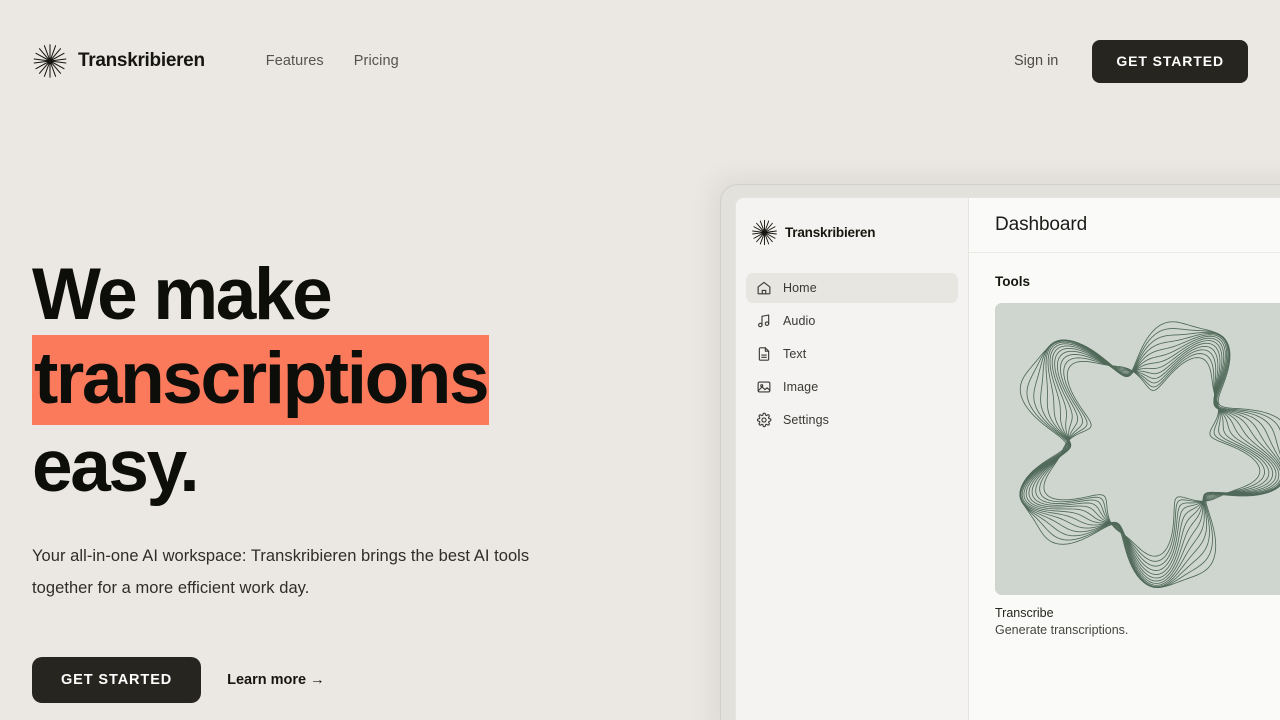 The width and height of the screenshot is (1280, 720). I want to click on sign-in-link: Sign in, so click(1036, 61).